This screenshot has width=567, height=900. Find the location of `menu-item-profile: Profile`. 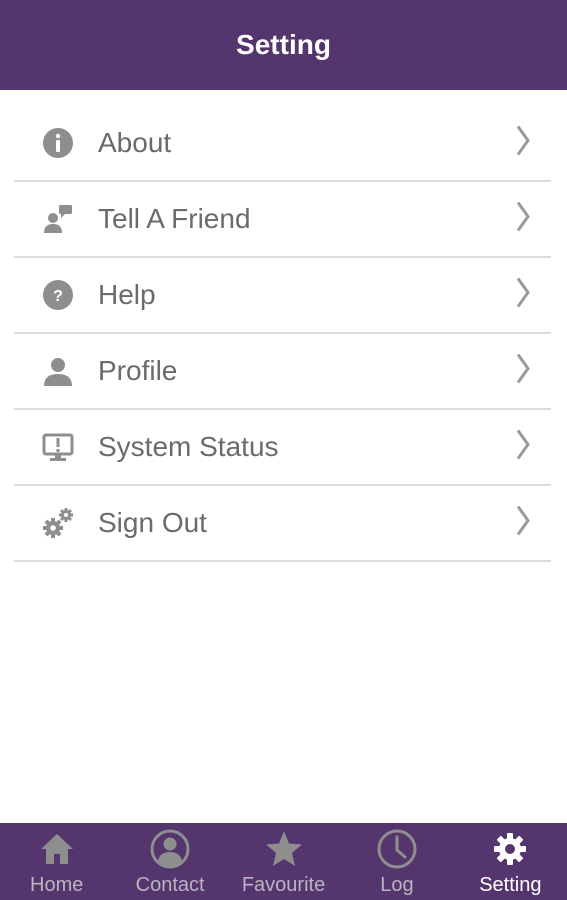

menu-item-profile: Profile is located at coordinates (282, 372).